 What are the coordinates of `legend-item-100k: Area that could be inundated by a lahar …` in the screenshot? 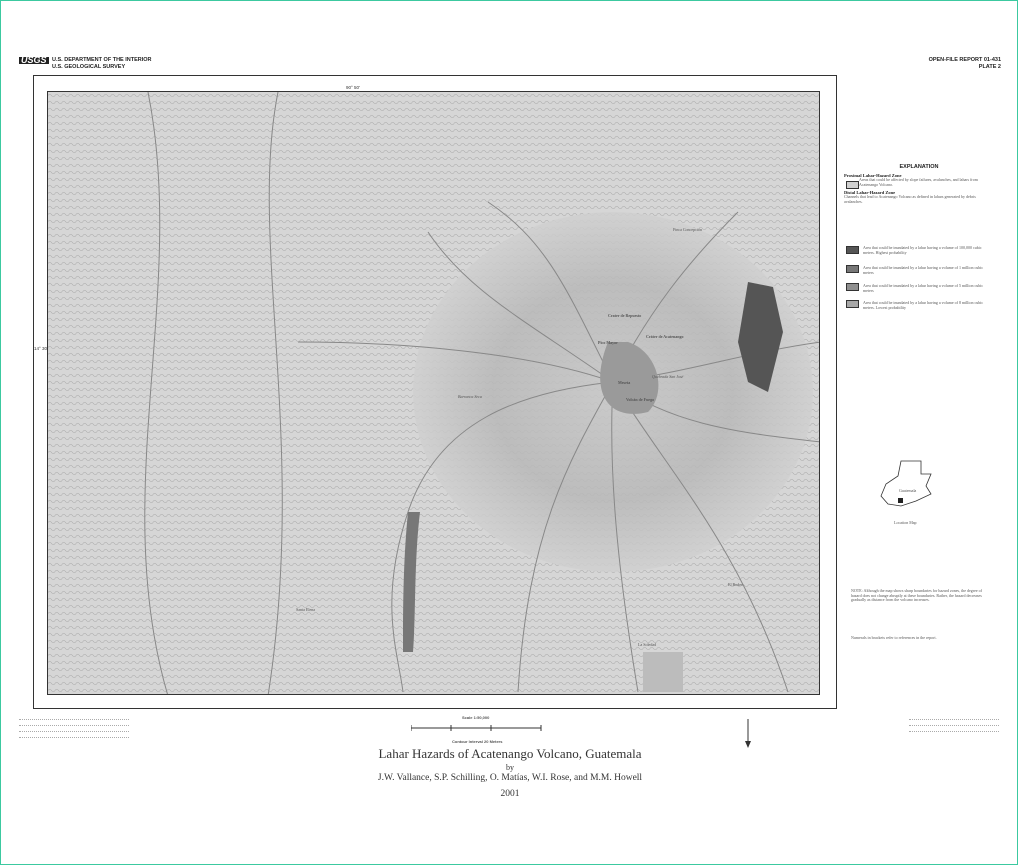 It's located at (922, 250).